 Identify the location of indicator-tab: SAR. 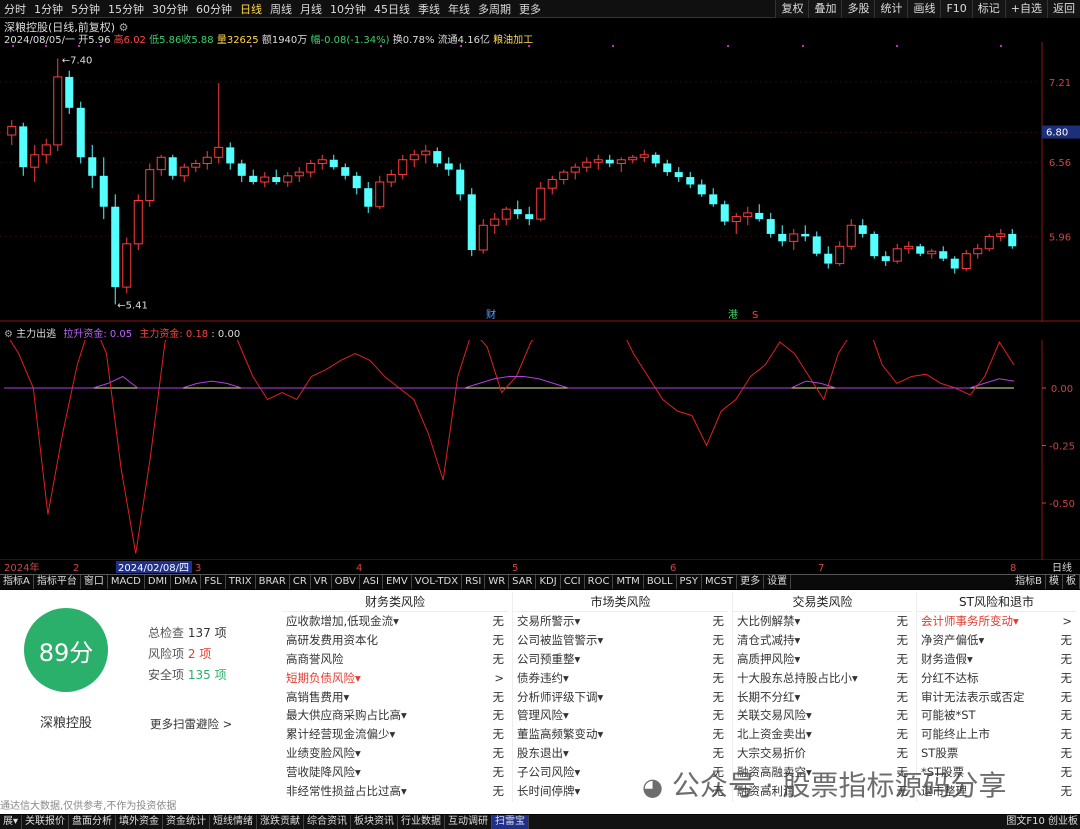
(523, 582).